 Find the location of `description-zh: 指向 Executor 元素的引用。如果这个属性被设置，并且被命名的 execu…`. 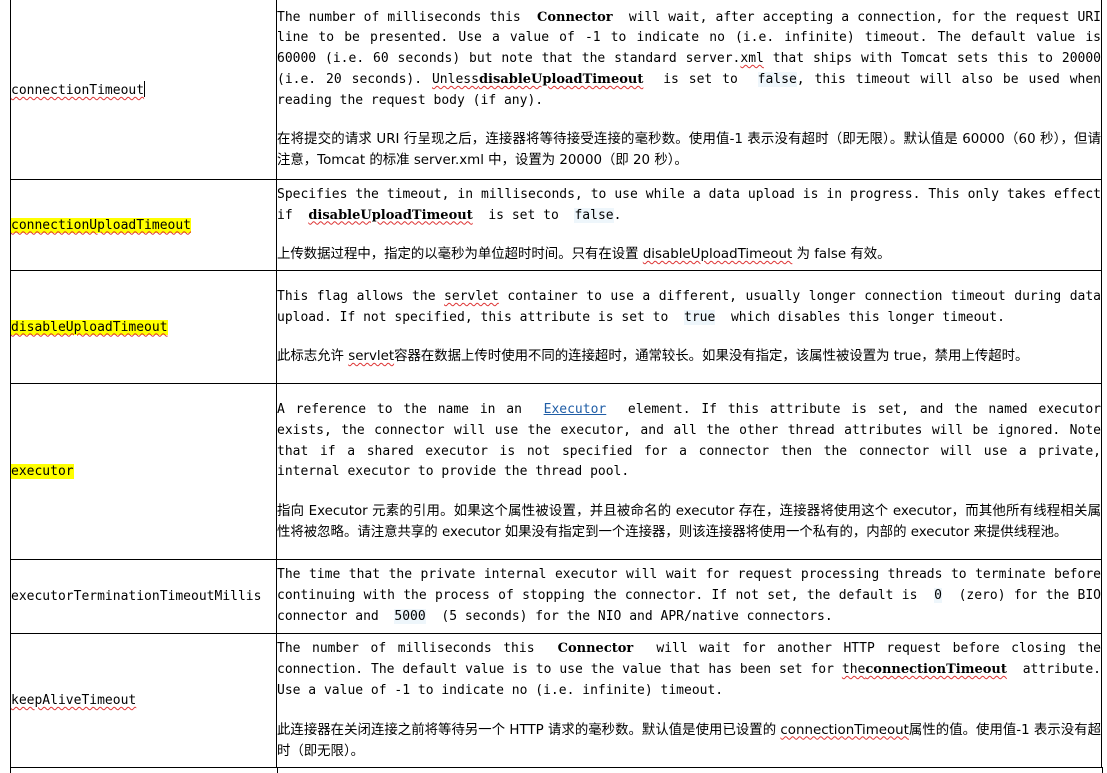

description-zh: 指向 Executor 元素的引用。如果这个属性被设置，并且被命名的 execu… is located at coordinates (689, 521).